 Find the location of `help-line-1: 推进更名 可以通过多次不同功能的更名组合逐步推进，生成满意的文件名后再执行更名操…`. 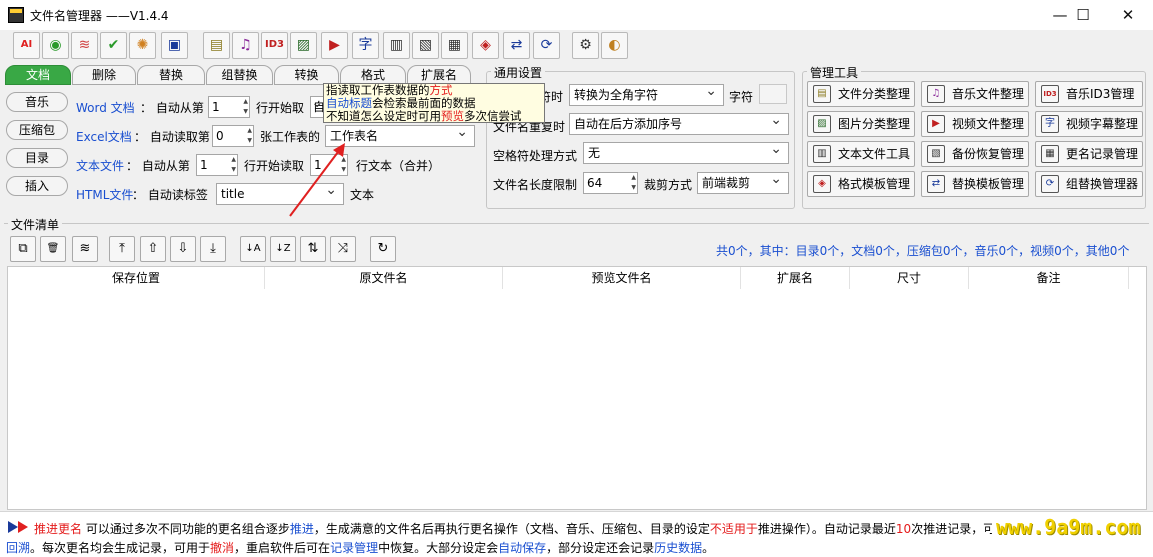

help-line-1: 推进更名 可以通过多次不同功能的更名组合逐步推进，生成满意的文件名后再执行更名操… is located at coordinates (514, 528).